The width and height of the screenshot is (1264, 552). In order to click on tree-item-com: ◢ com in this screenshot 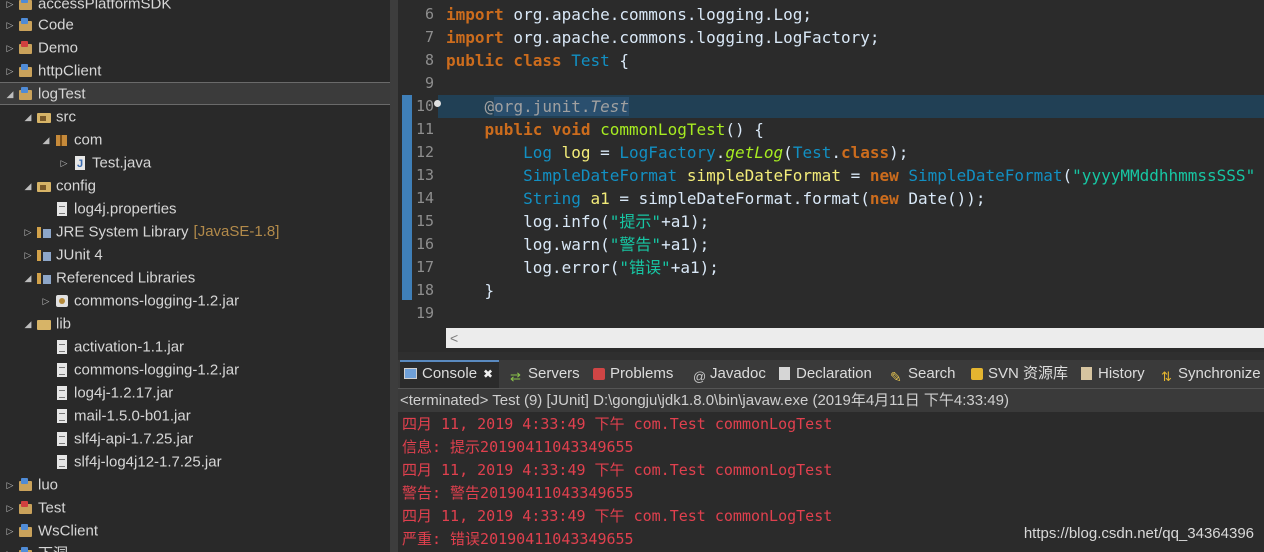, I will do `click(195, 139)`.